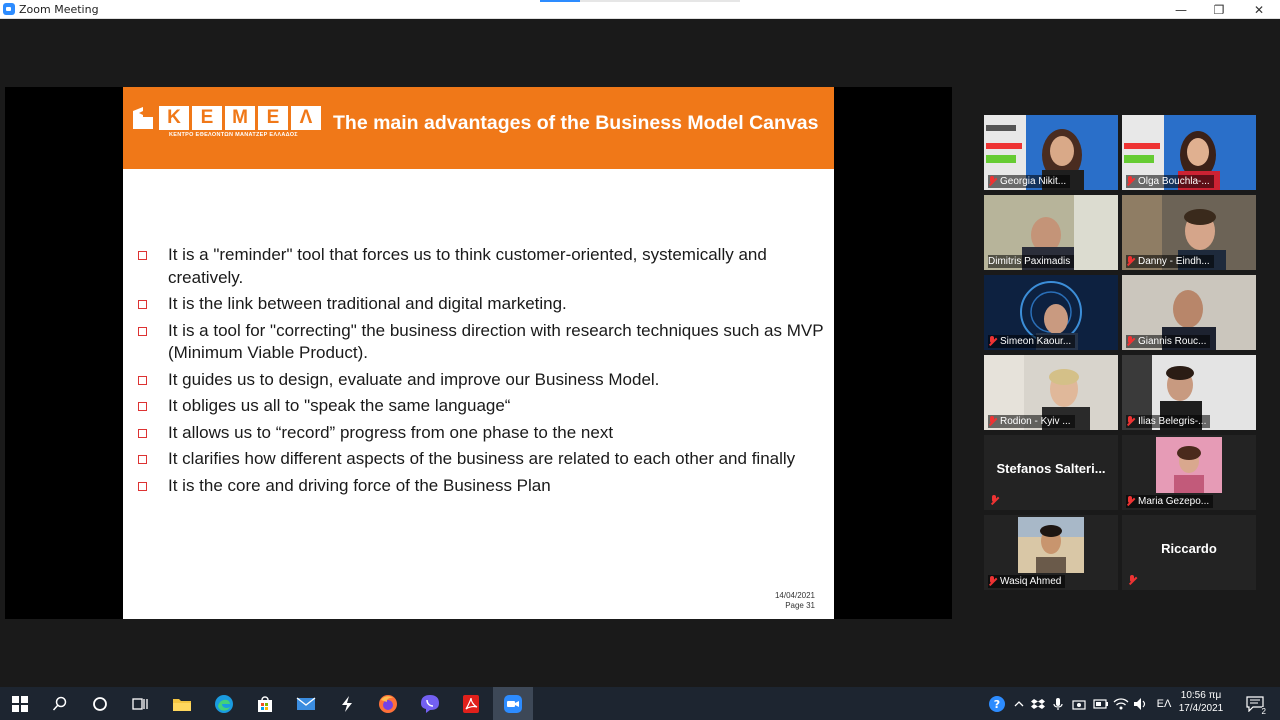 The height and width of the screenshot is (720, 1280). Describe the element at coordinates (59, 9) in the screenshot. I see `window-title: Zoom Meeting` at that location.